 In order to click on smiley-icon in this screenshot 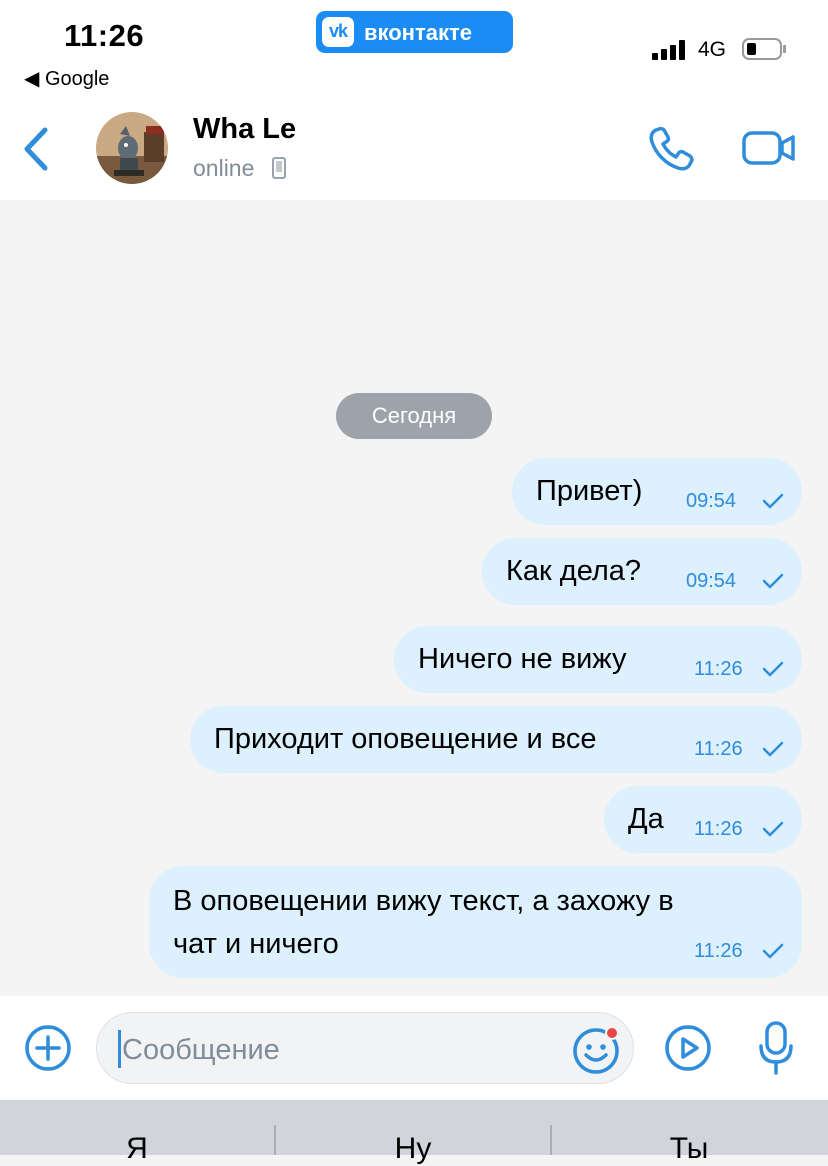, I will do `click(597, 1050)`.